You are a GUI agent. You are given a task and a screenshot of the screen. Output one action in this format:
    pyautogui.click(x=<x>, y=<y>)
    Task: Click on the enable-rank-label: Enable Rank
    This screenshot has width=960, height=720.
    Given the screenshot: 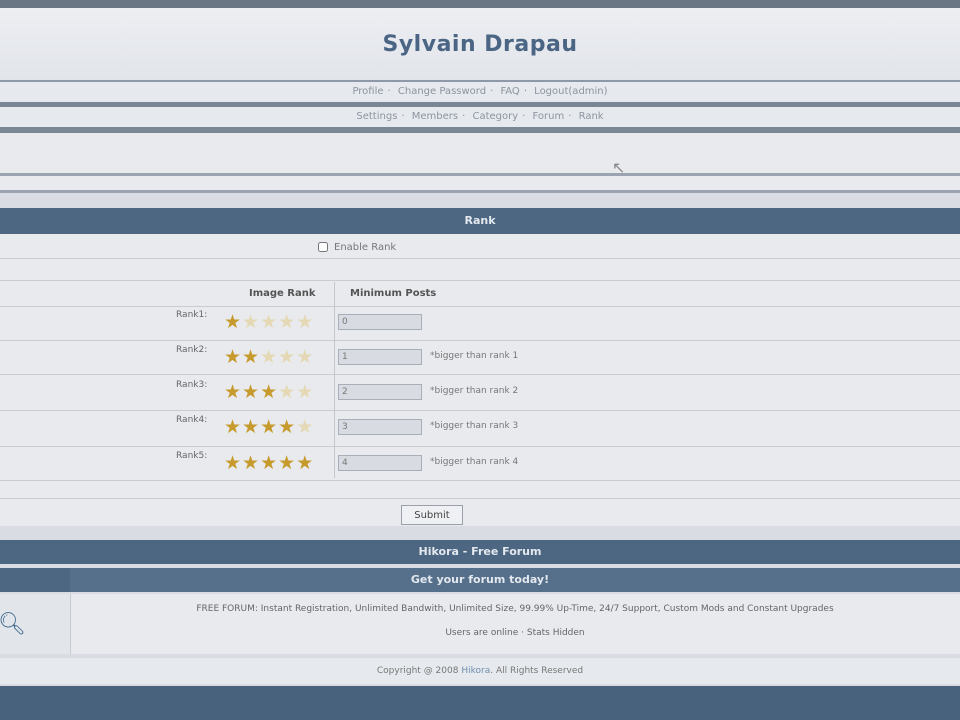 What is the action you would take?
    pyautogui.click(x=365, y=247)
    